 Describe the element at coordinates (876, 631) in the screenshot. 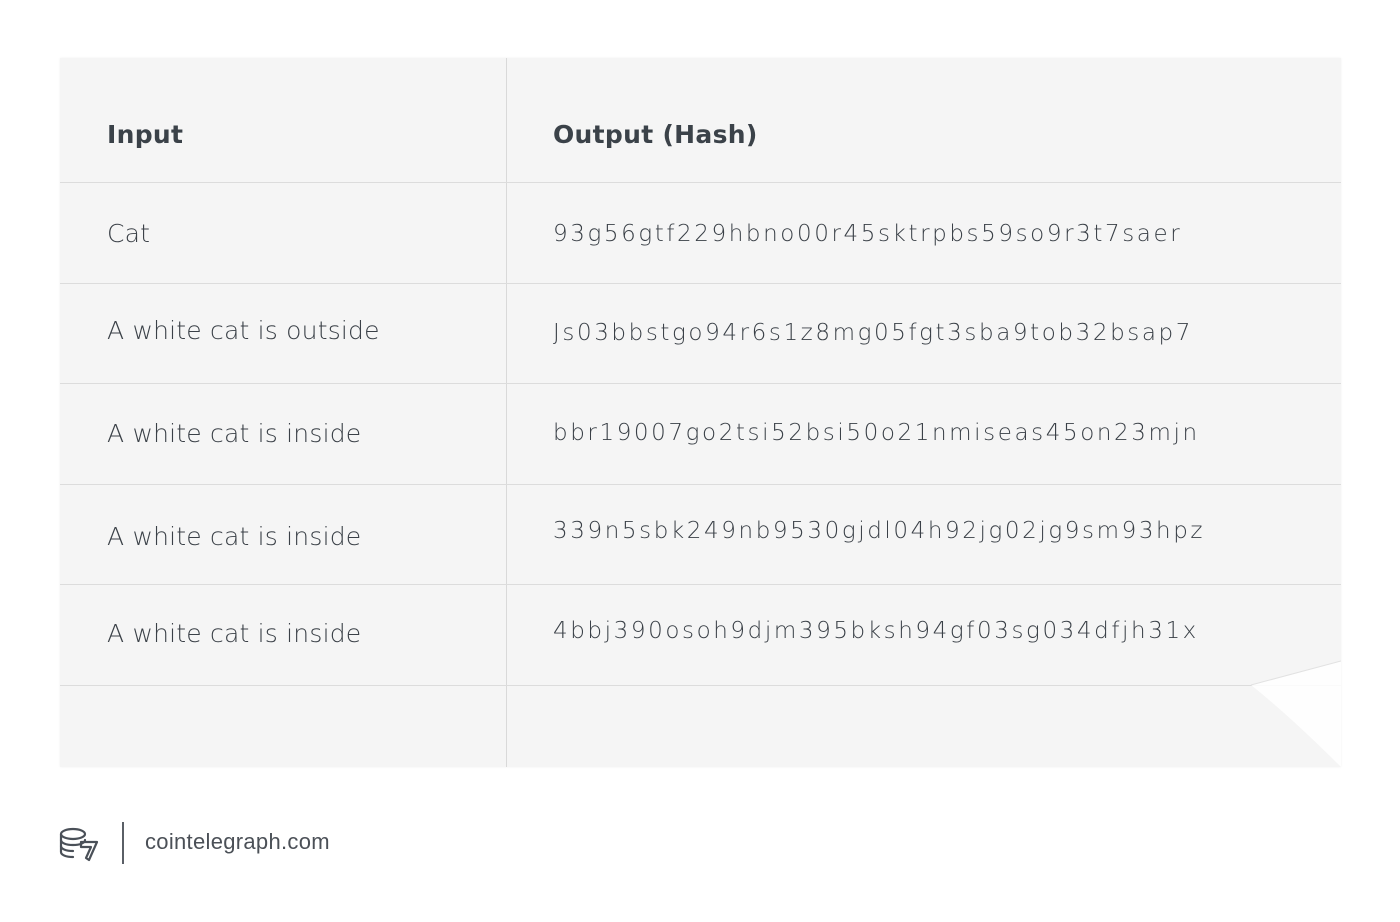

I see `hash-cell: 4bbj390osoh9djm395bksh94gf03sg034dfjh31x` at that location.